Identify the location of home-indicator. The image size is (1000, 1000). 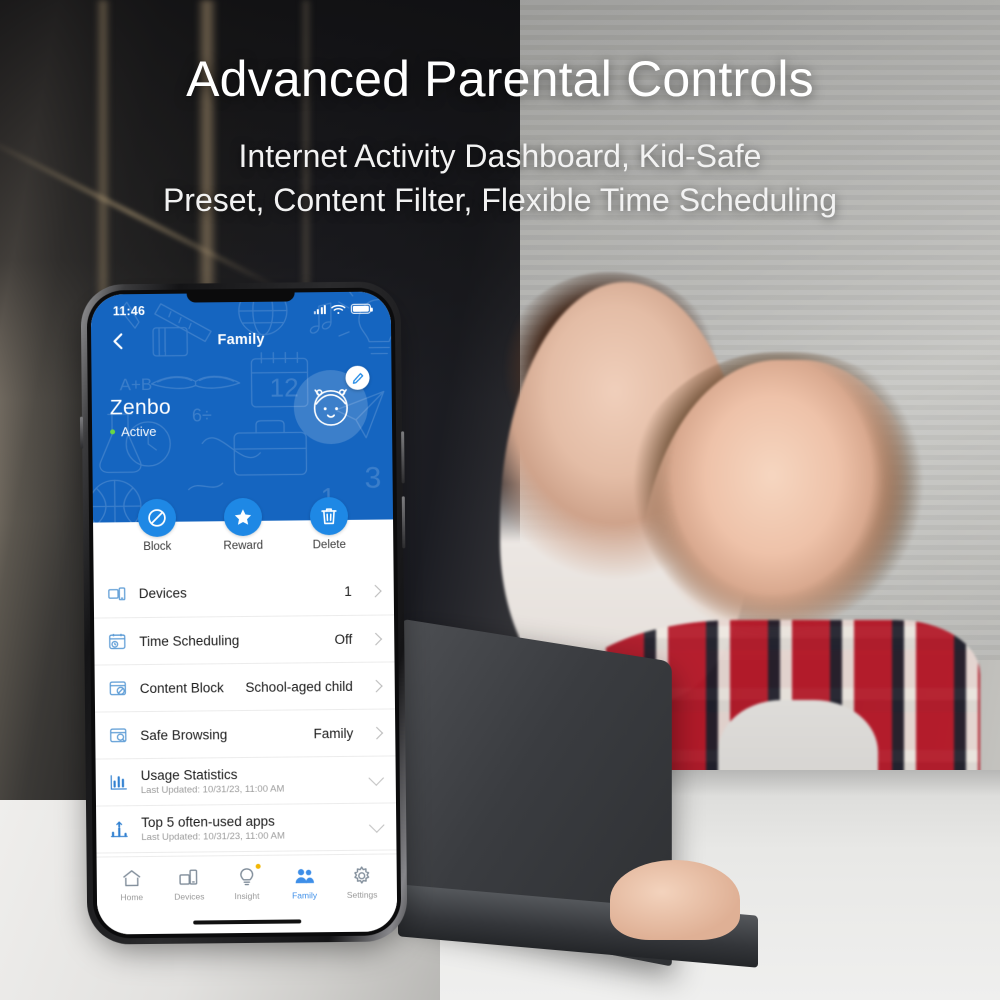
(247, 922).